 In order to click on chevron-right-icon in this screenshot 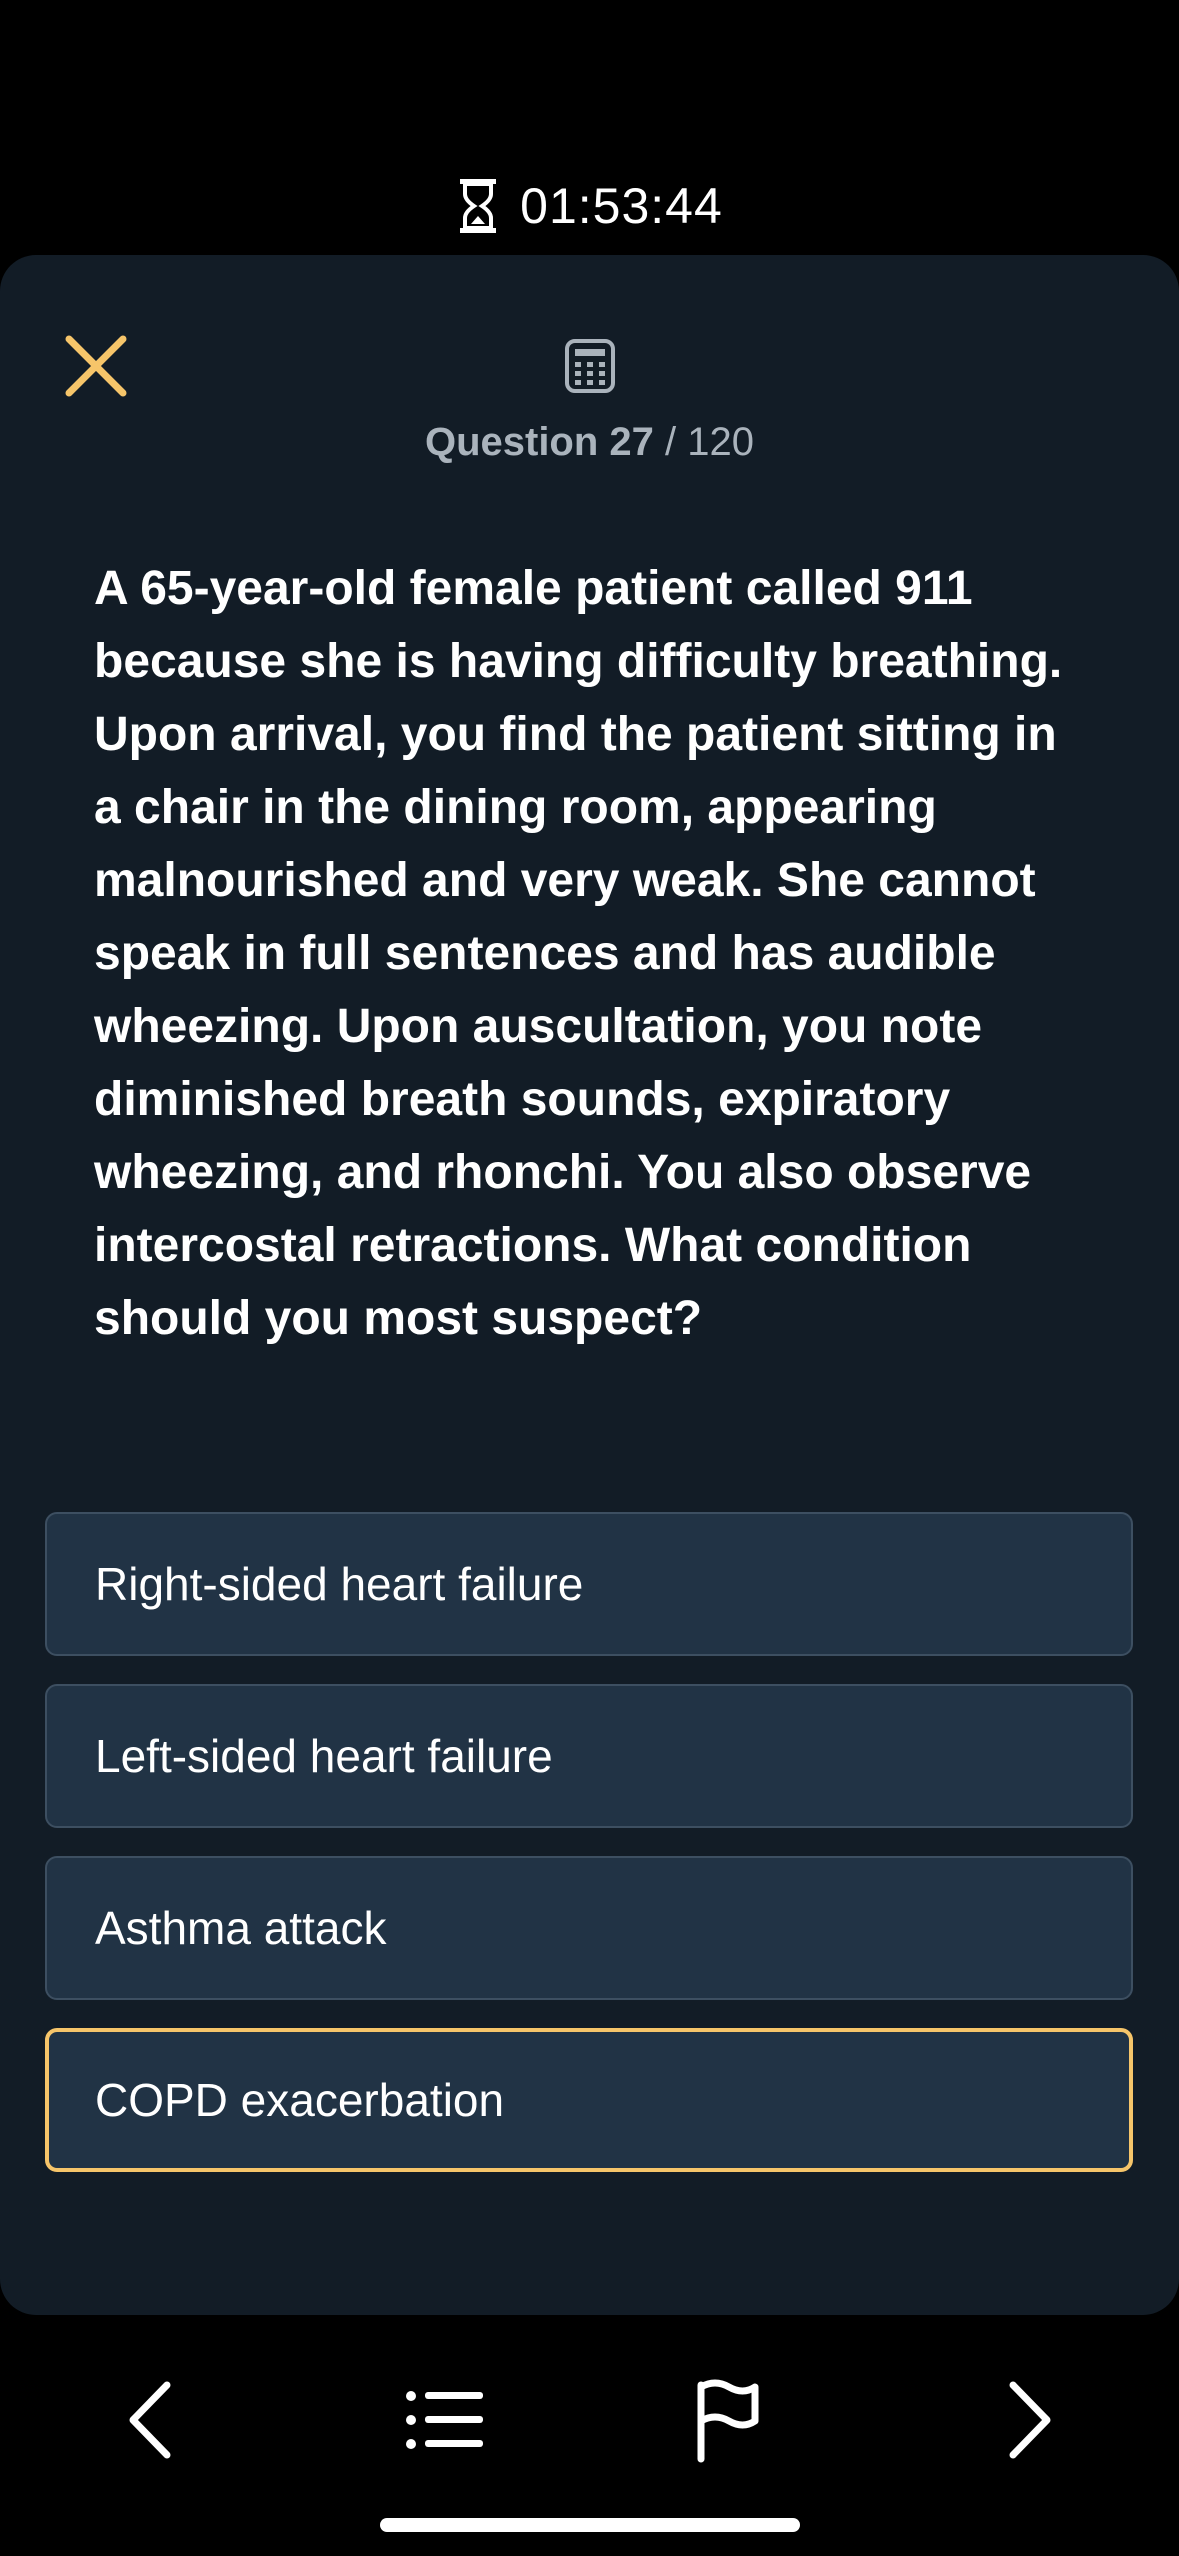, I will do `click(1030, 2420)`.